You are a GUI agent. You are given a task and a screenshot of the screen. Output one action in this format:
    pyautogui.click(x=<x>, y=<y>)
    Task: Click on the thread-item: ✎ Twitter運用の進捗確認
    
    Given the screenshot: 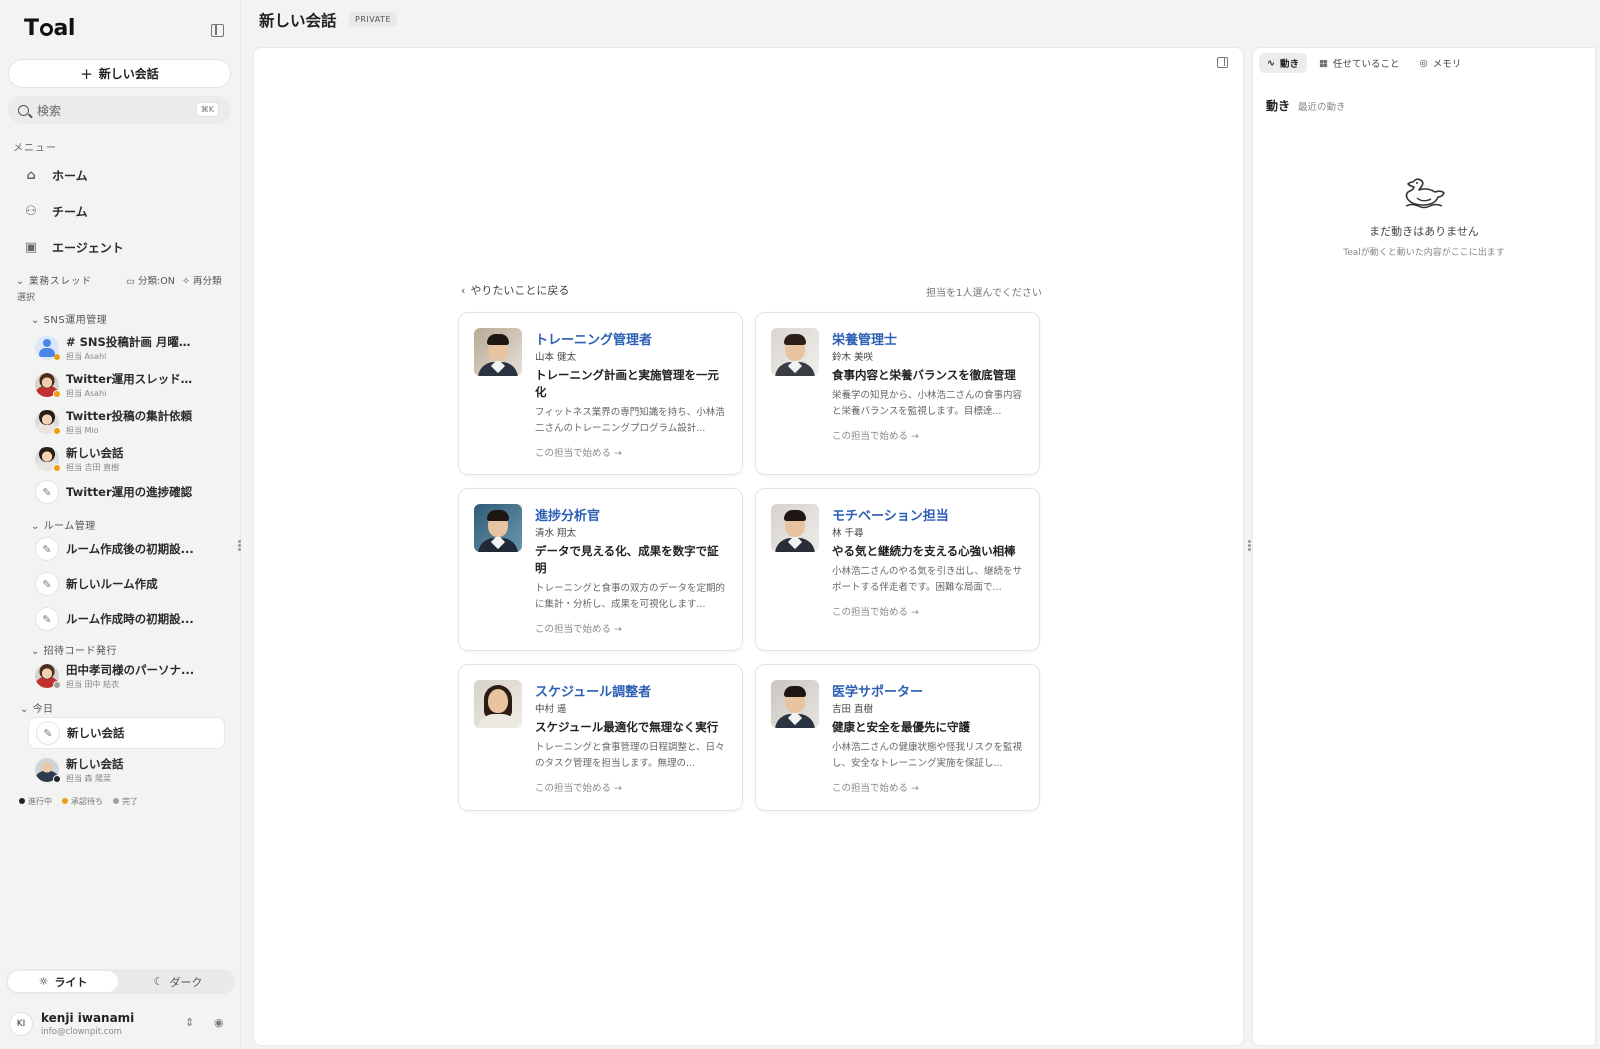 What is the action you would take?
    pyautogui.click(x=126, y=492)
    